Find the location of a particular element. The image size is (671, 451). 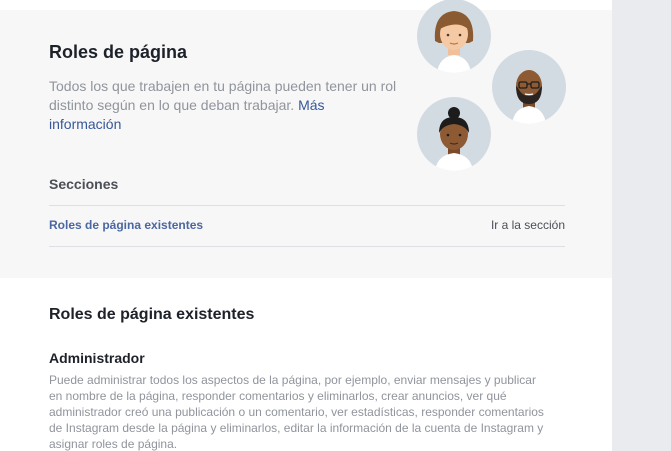

go-to-section-link: Ir a la sección is located at coordinates (528, 225).